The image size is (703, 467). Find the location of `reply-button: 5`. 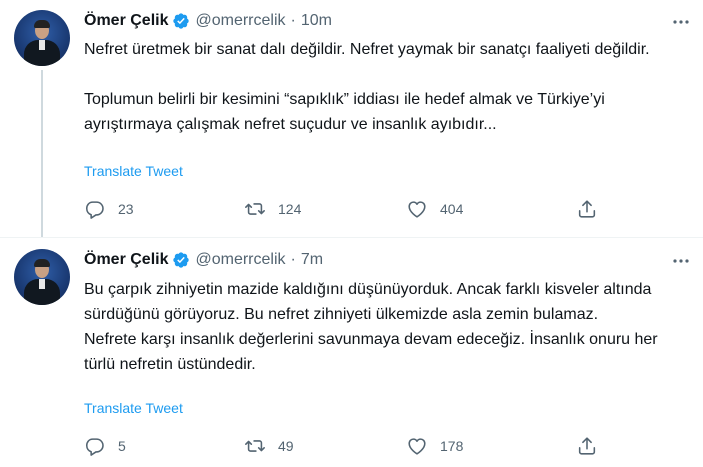

reply-button: 5 is located at coordinates (105, 446).